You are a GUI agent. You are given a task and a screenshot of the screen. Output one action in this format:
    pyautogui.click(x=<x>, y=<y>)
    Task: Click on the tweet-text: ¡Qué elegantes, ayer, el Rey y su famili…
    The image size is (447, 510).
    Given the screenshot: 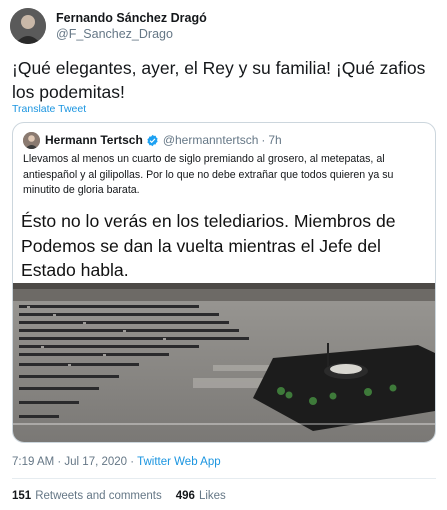 What is the action you would take?
    pyautogui.click(x=219, y=80)
    